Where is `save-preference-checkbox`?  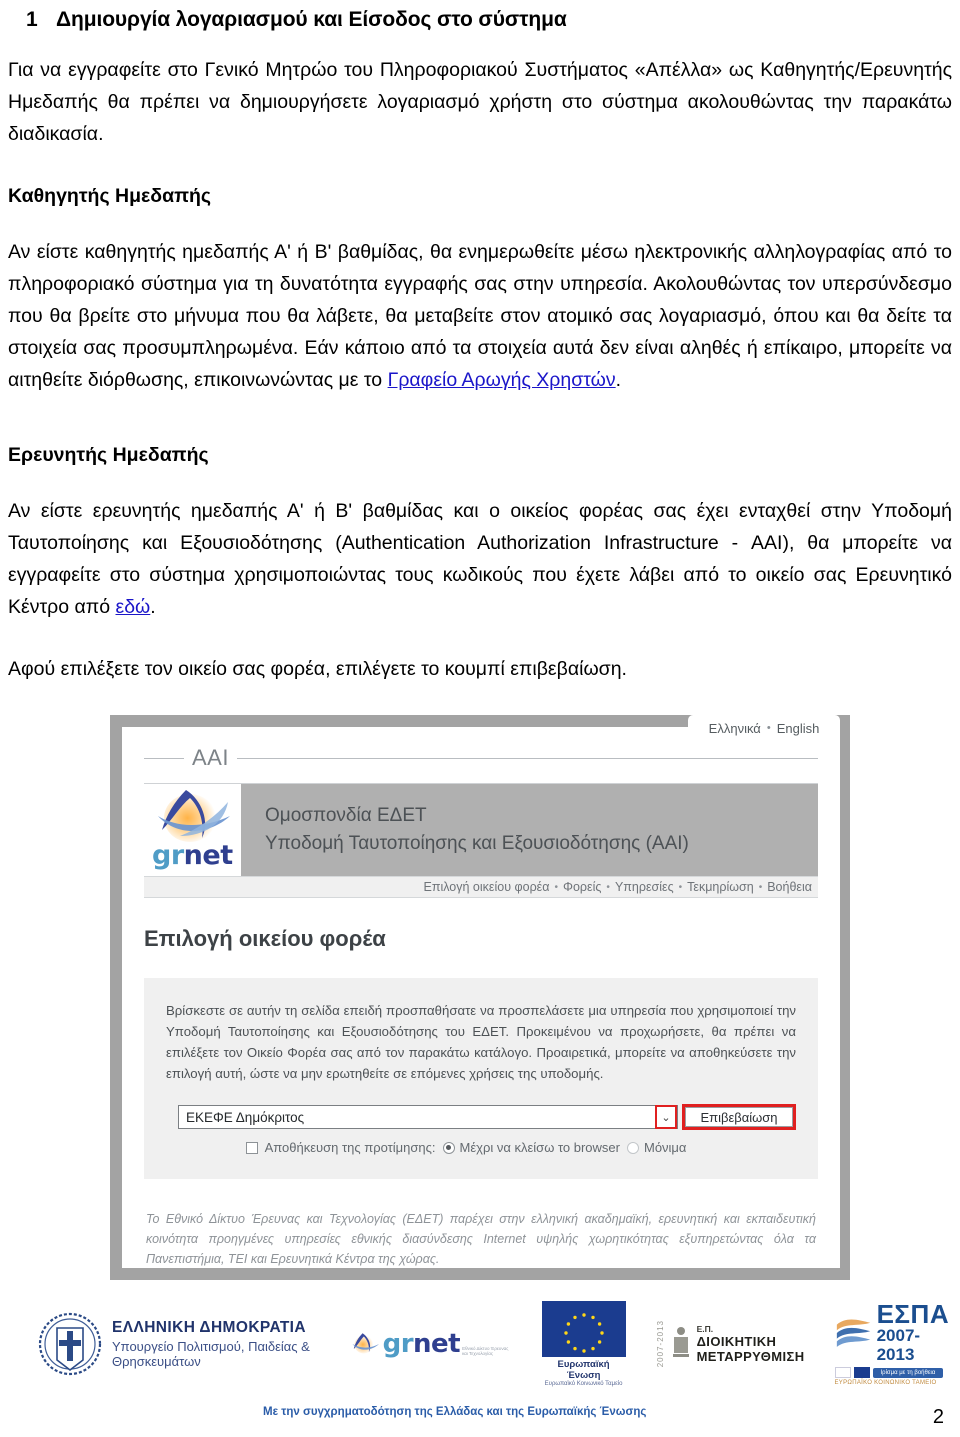
save-preference-checkbox is located at coordinates (251, 1147).